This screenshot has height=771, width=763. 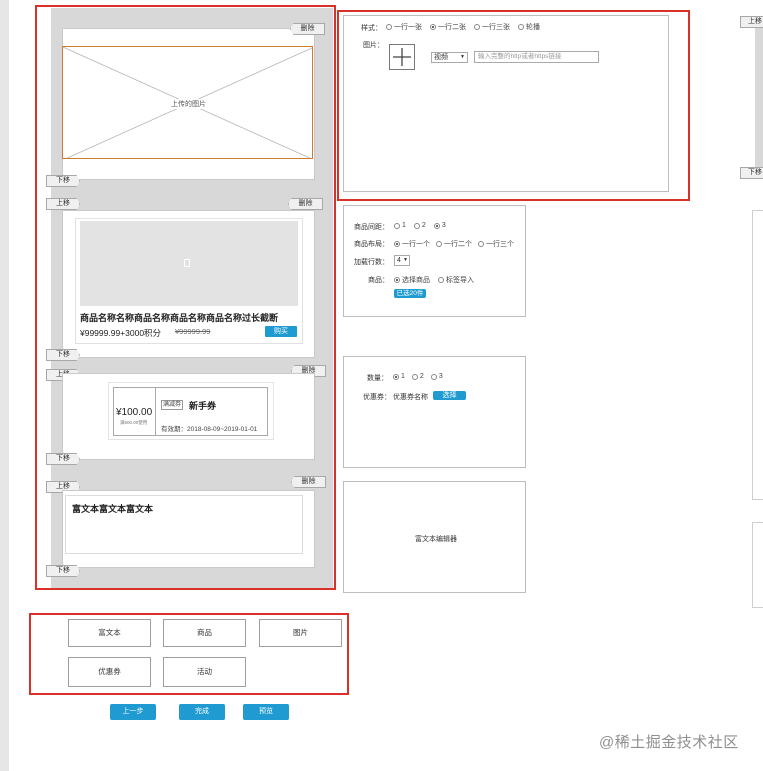 I want to click on goods-options: 选择商品 标签导入, so click(x=434, y=280).